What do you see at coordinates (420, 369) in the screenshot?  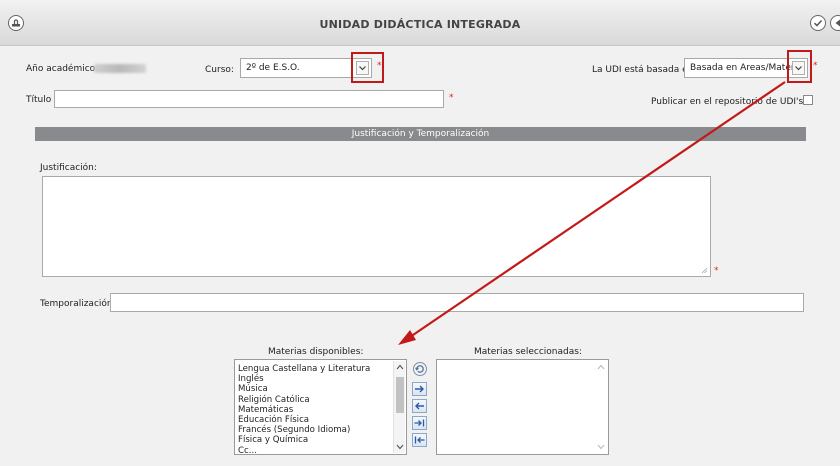 I see `reset-icon` at bounding box center [420, 369].